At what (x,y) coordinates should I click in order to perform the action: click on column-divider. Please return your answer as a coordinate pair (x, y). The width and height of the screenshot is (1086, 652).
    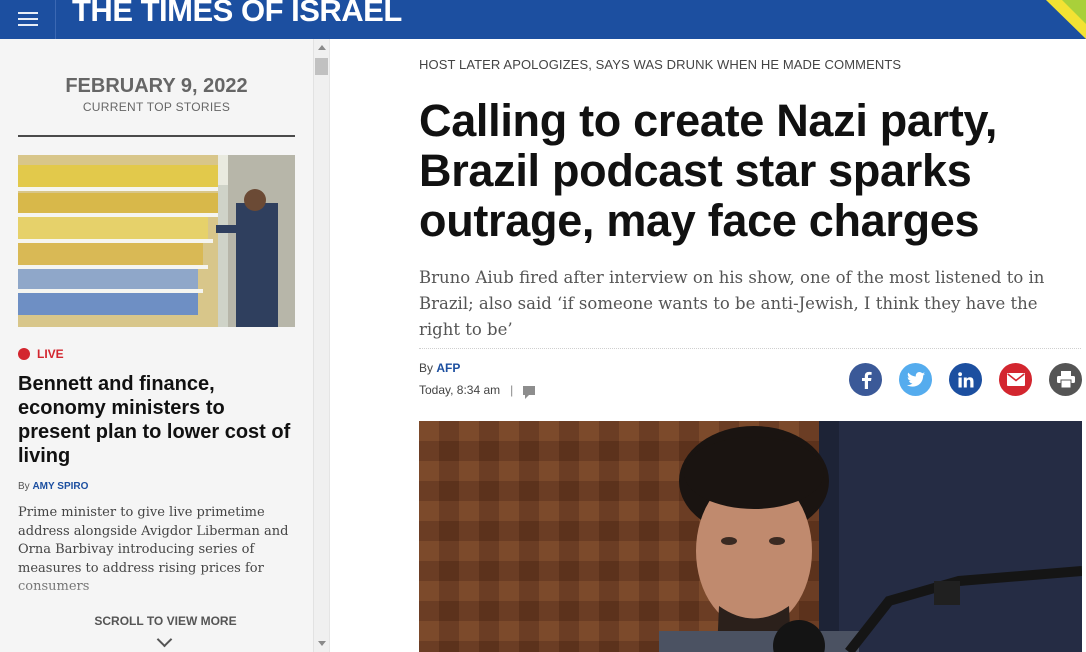
    Looking at the image, I should click on (329, 345).